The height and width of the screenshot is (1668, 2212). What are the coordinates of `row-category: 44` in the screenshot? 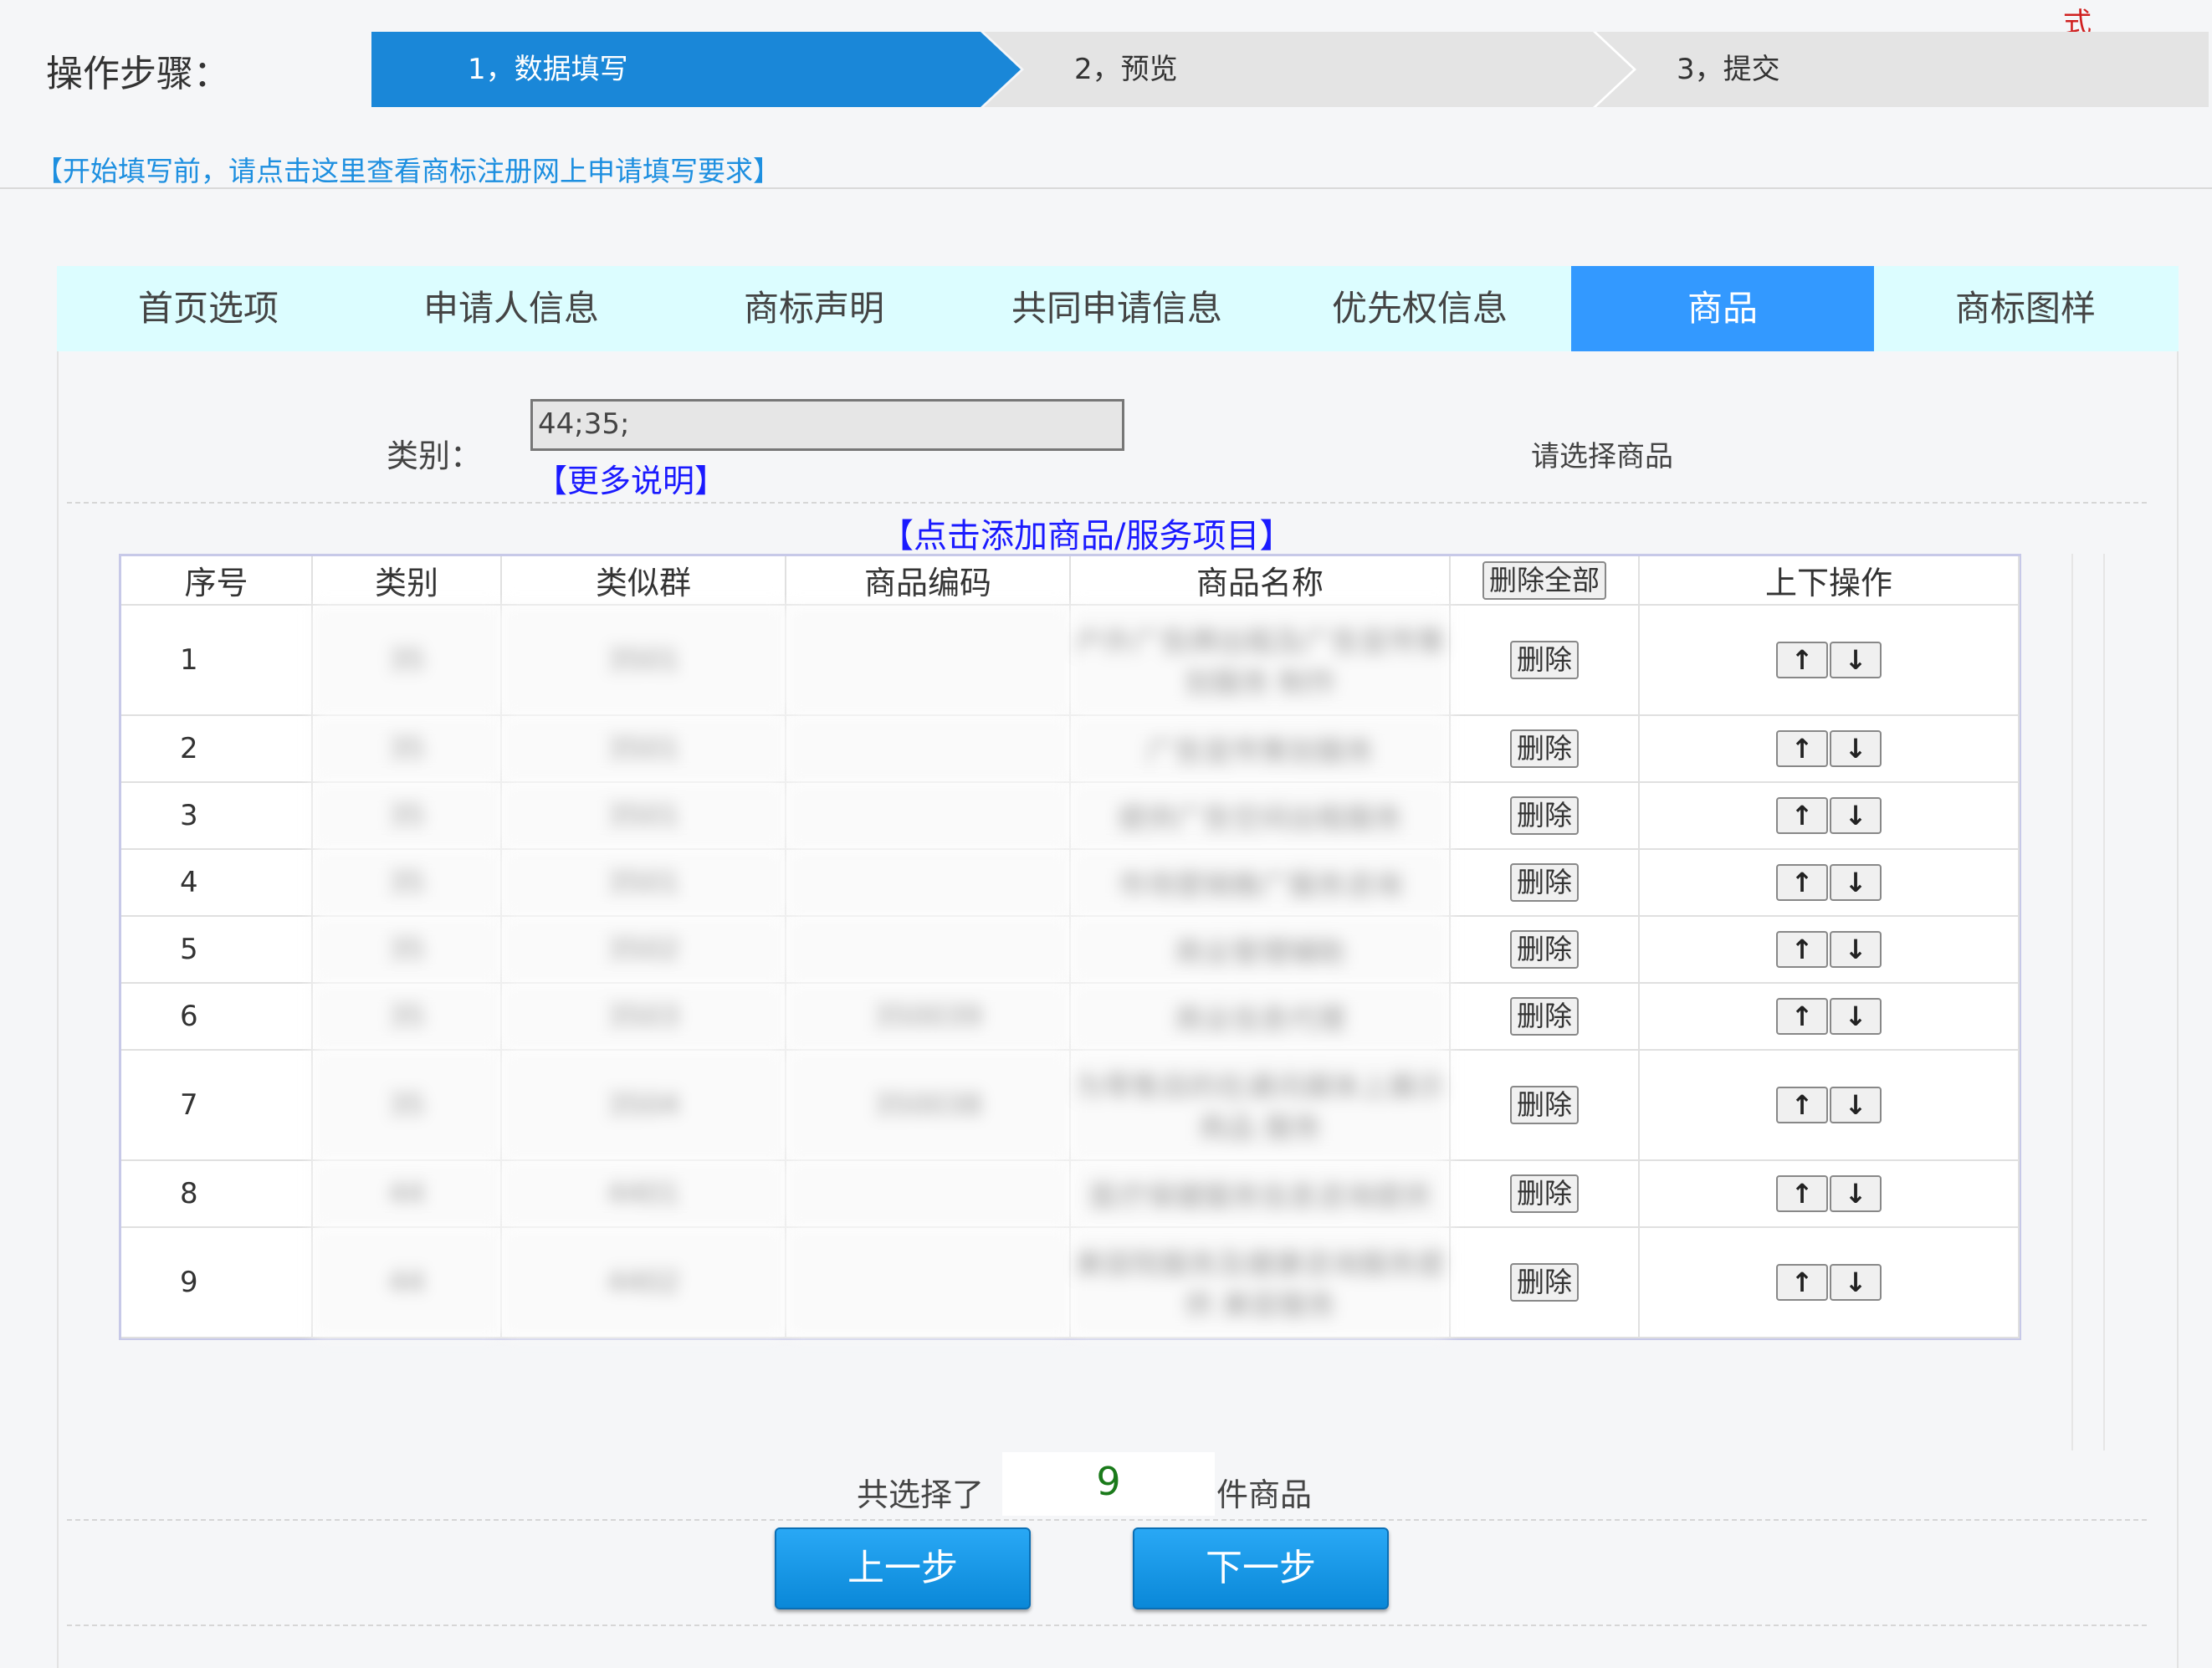 It's located at (407, 1194).